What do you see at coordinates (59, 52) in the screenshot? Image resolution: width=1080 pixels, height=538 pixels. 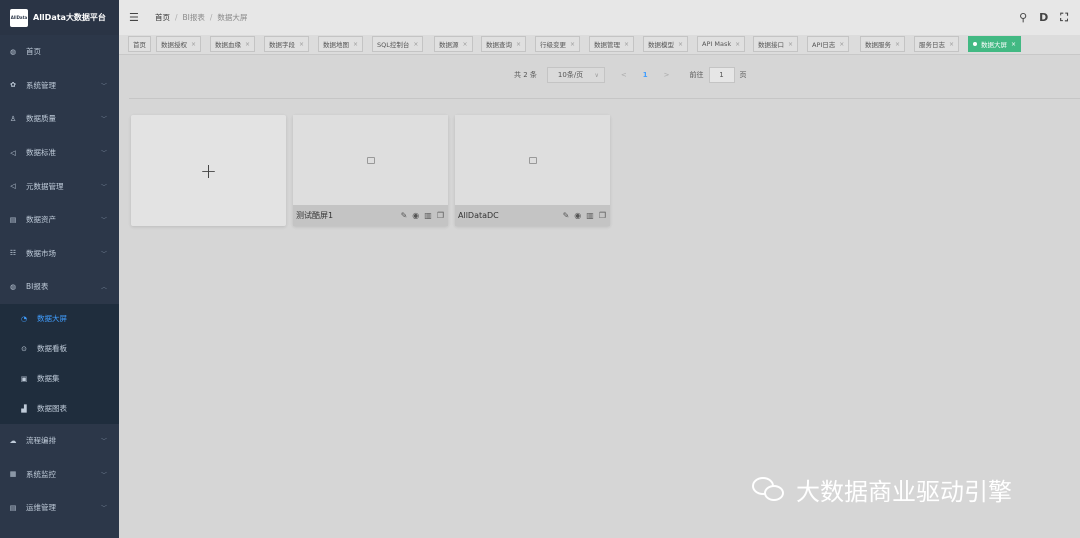 I see `sidebar-item-home: ◍ 首页` at bounding box center [59, 52].